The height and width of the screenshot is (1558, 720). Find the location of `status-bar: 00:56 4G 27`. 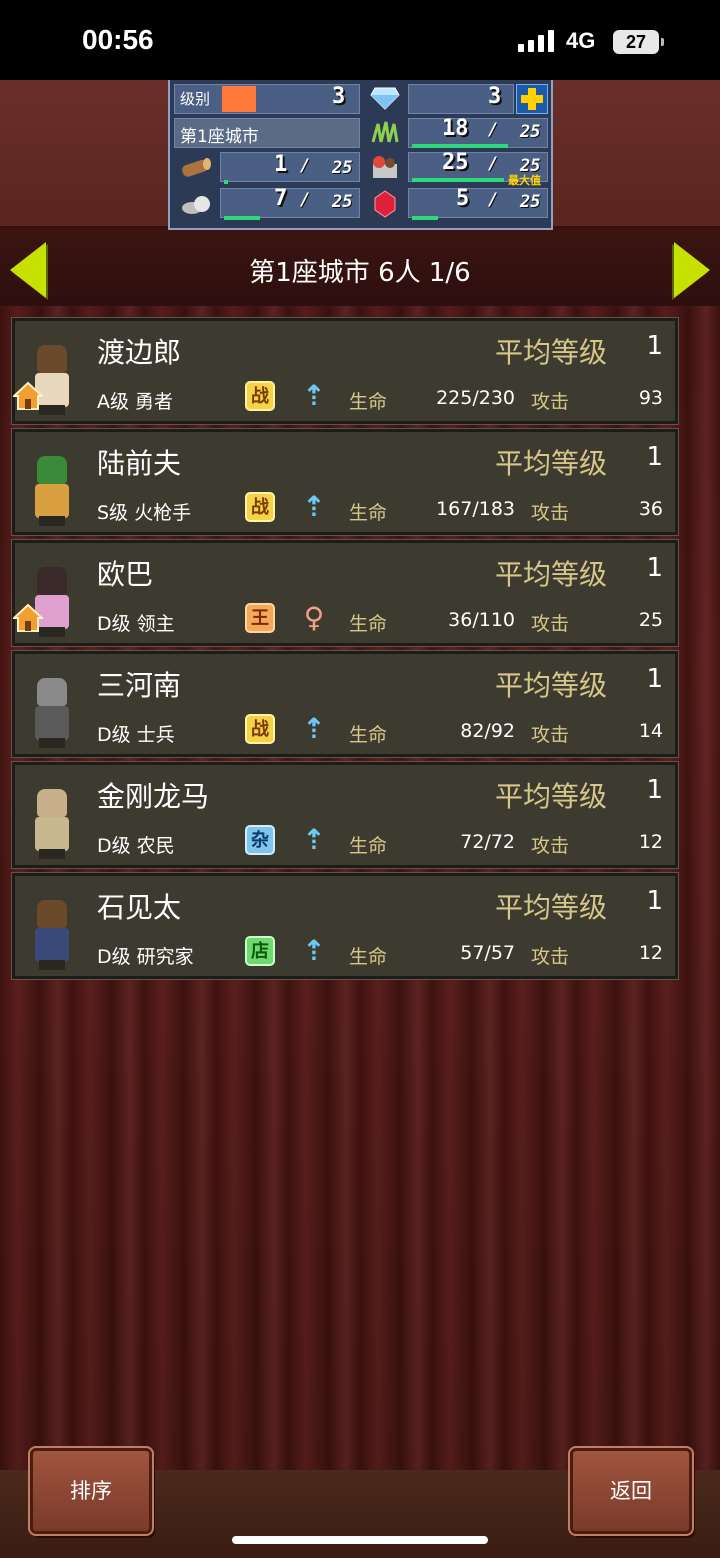

status-bar: 00:56 4G 27 is located at coordinates (360, 40).